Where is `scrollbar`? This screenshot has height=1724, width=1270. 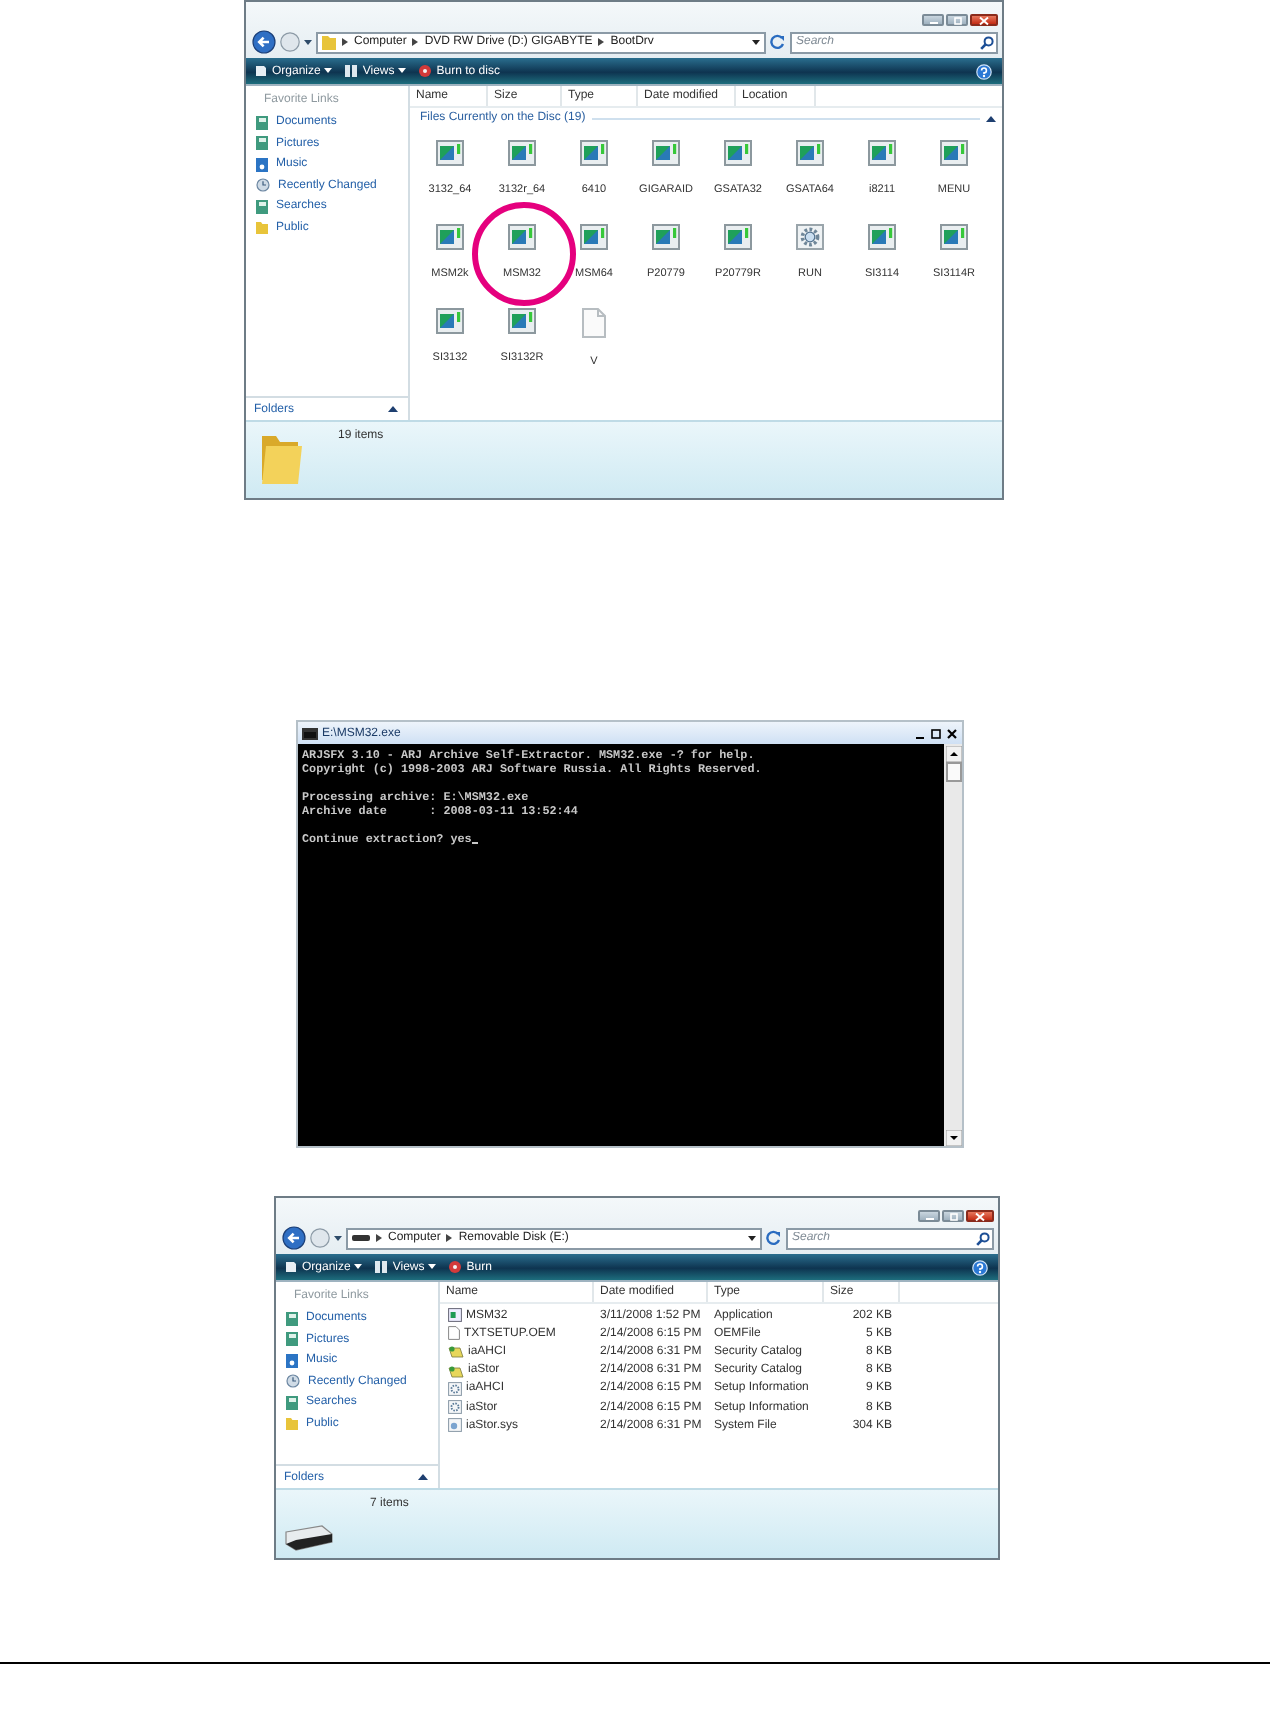
scrollbar is located at coordinates (953, 945).